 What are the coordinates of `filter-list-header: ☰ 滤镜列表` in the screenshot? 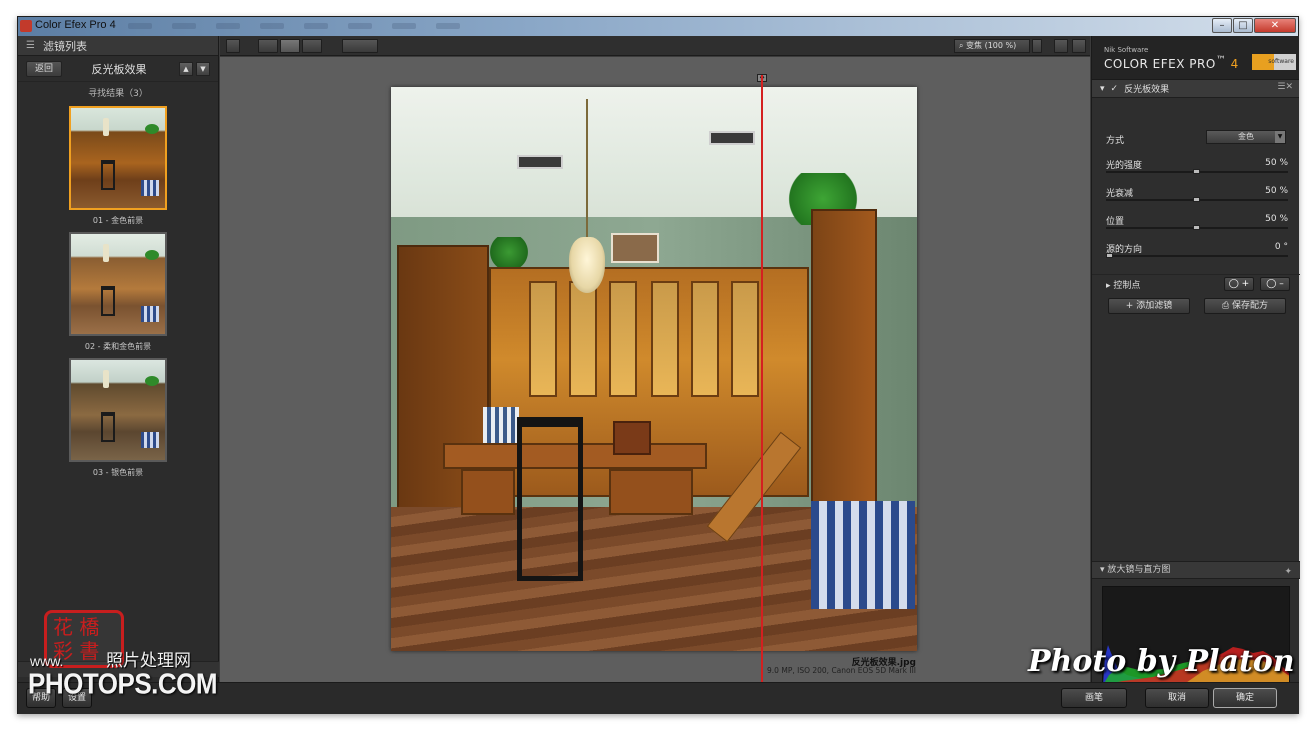 It's located at (118, 46).